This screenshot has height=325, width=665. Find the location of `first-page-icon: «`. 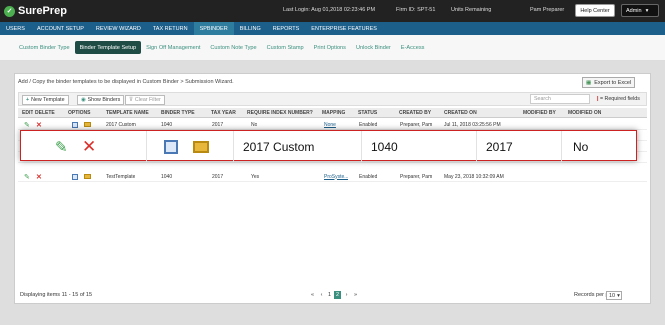

first-page-icon: « is located at coordinates (312, 295).